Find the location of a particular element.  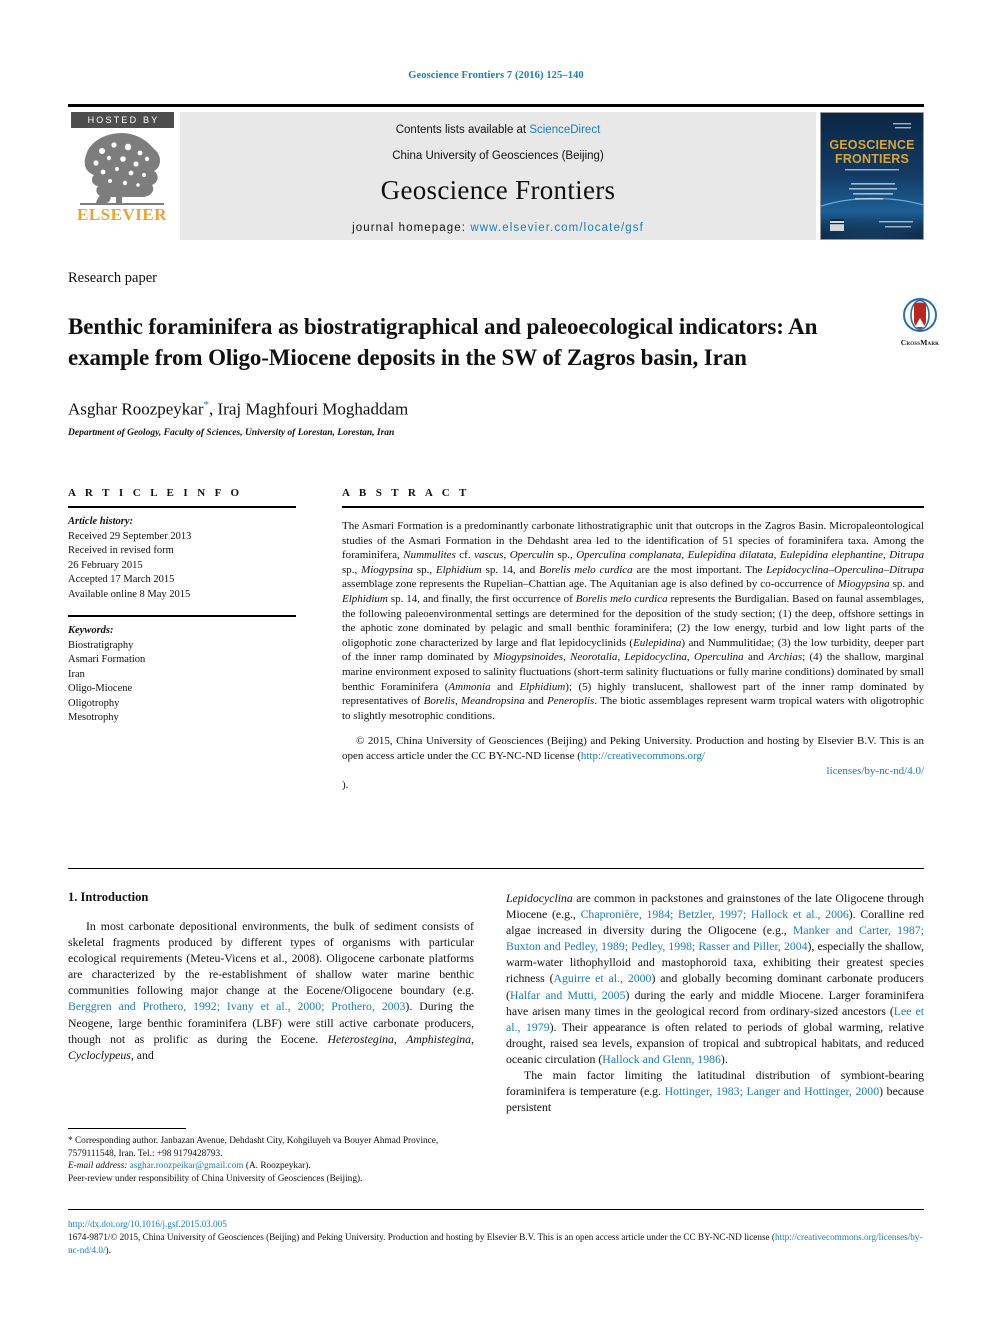

hosted-by-badge: HOSTED BY is located at coordinates (122, 120).